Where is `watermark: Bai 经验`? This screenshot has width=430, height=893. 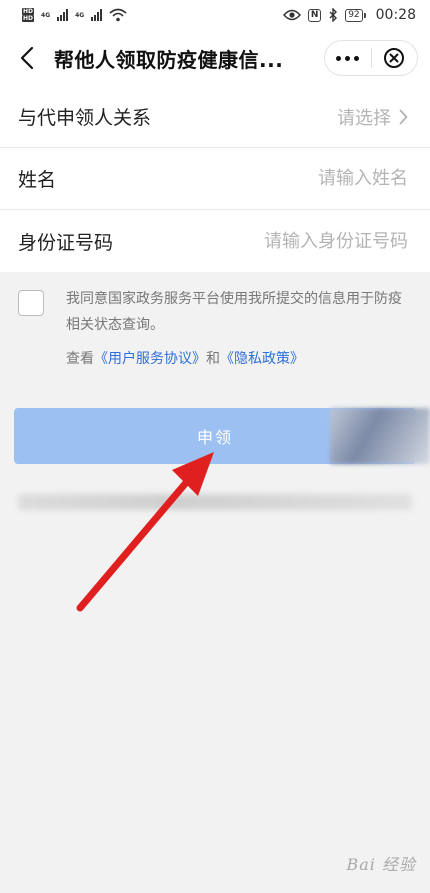 watermark: Bai 经验 is located at coordinates (381, 864).